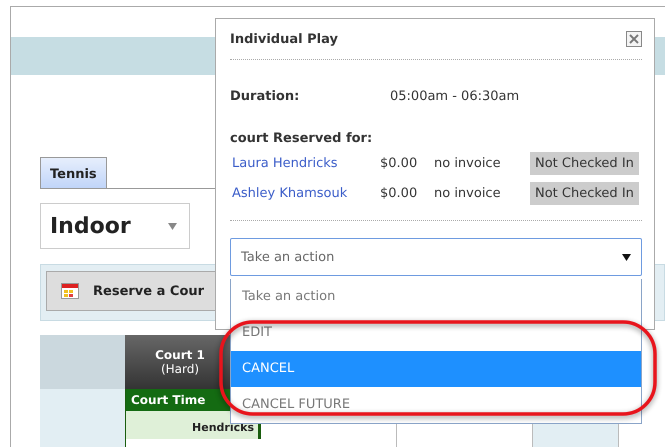 The width and height of the screenshot is (665, 447). What do you see at coordinates (284, 39) in the screenshot?
I see `popup-title: Individual Play` at bounding box center [284, 39].